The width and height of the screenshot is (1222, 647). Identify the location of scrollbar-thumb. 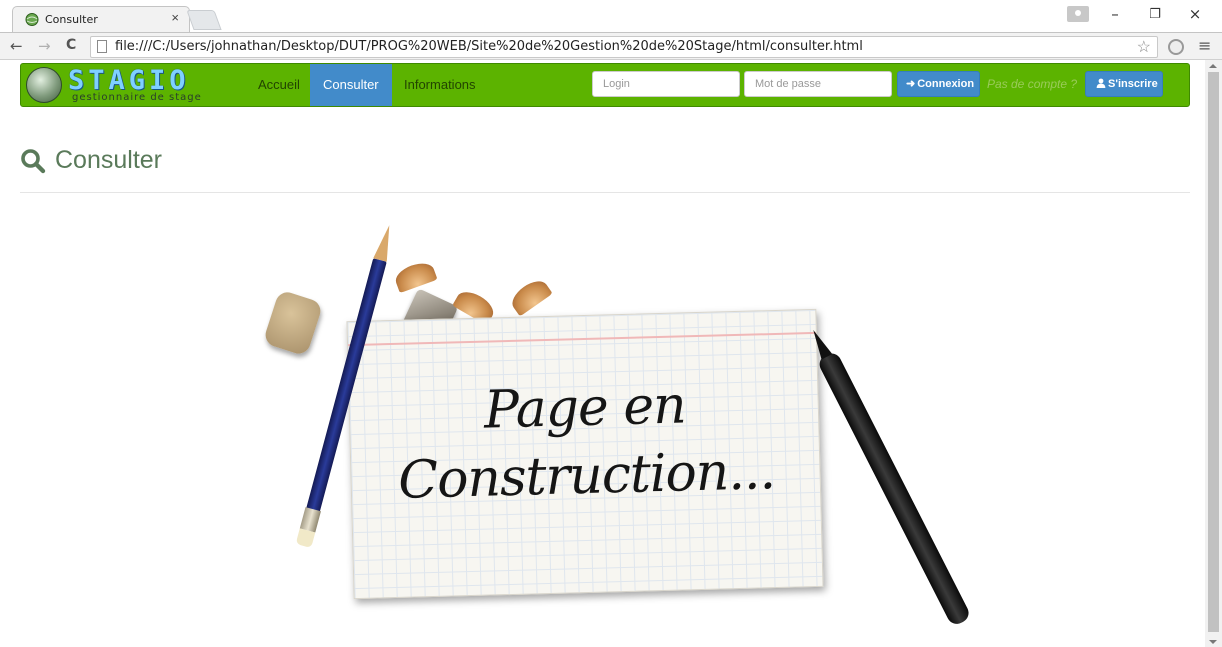
(1213, 352).